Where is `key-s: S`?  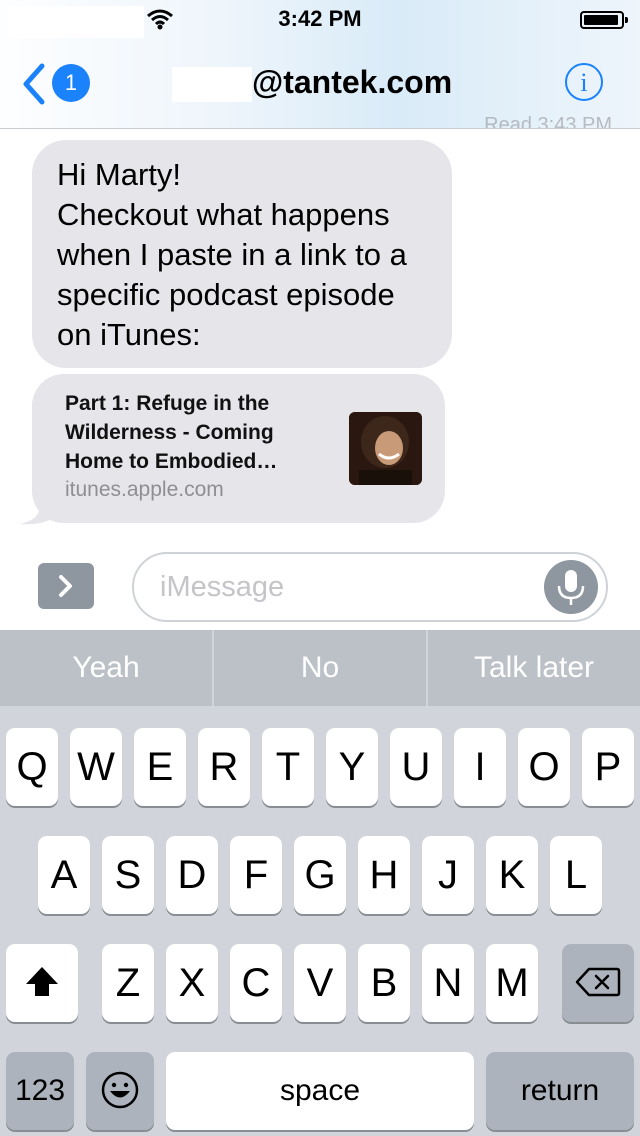 key-s: S is located at coordinates (128, 875).